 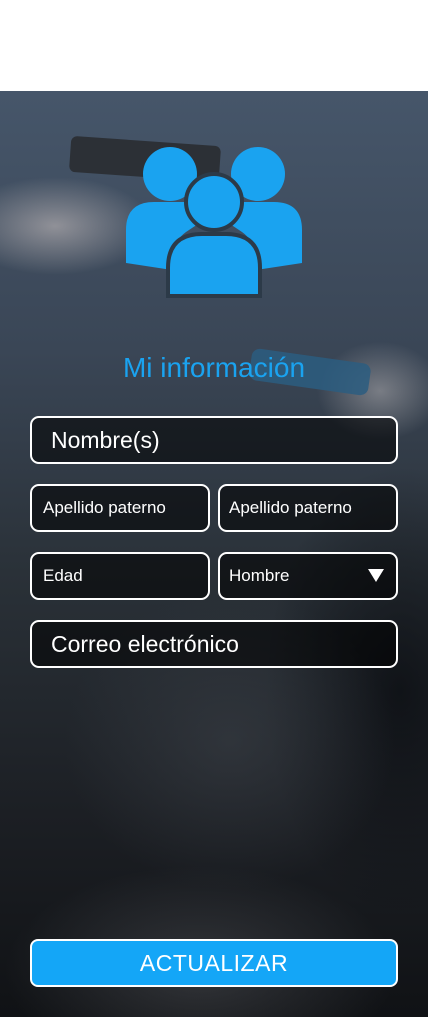 I want to click on name-placeholder: Nombre(s), so click(x=105, y=439).